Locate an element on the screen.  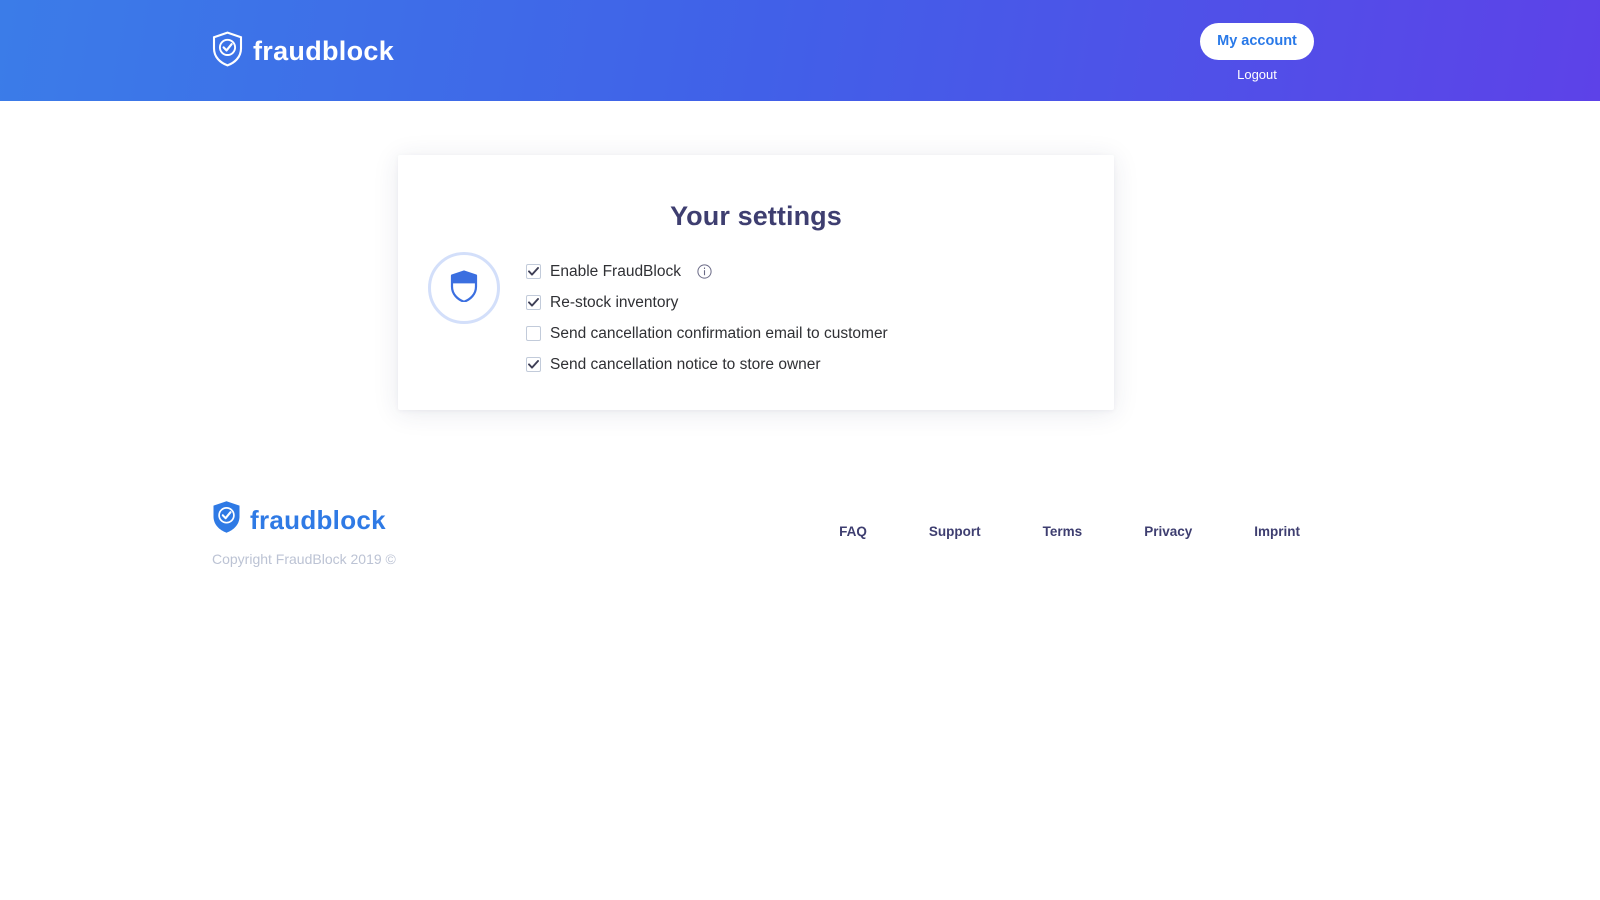
shield-badge is located at coordinates (464, 288).